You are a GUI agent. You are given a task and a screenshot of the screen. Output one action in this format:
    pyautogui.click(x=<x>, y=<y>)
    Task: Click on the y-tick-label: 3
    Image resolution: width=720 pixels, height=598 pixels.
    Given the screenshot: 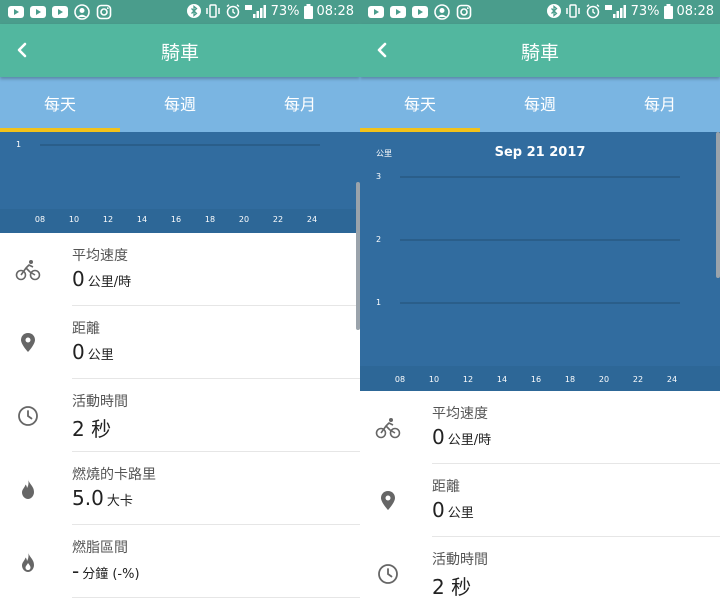 What is the action you would take?
    pyautogui.click(x=378, y=176)
    